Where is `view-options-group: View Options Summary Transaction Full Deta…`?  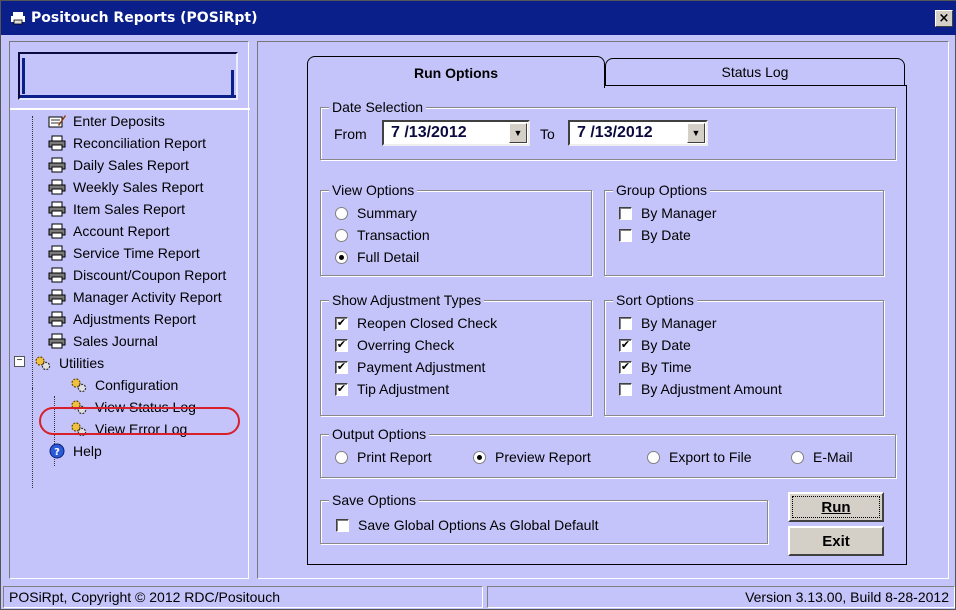
view-options-group: View Options Summary Transaction Full Deta… is located at coordinates (456, 229).